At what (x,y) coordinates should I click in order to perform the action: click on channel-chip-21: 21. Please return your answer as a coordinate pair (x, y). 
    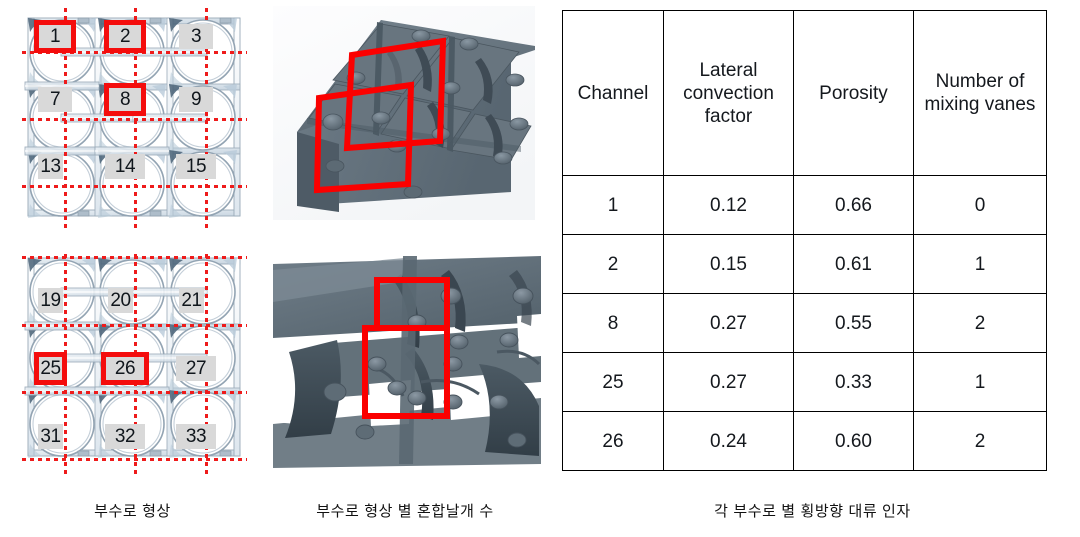
    Looking at the image, I should click on (191, 300).